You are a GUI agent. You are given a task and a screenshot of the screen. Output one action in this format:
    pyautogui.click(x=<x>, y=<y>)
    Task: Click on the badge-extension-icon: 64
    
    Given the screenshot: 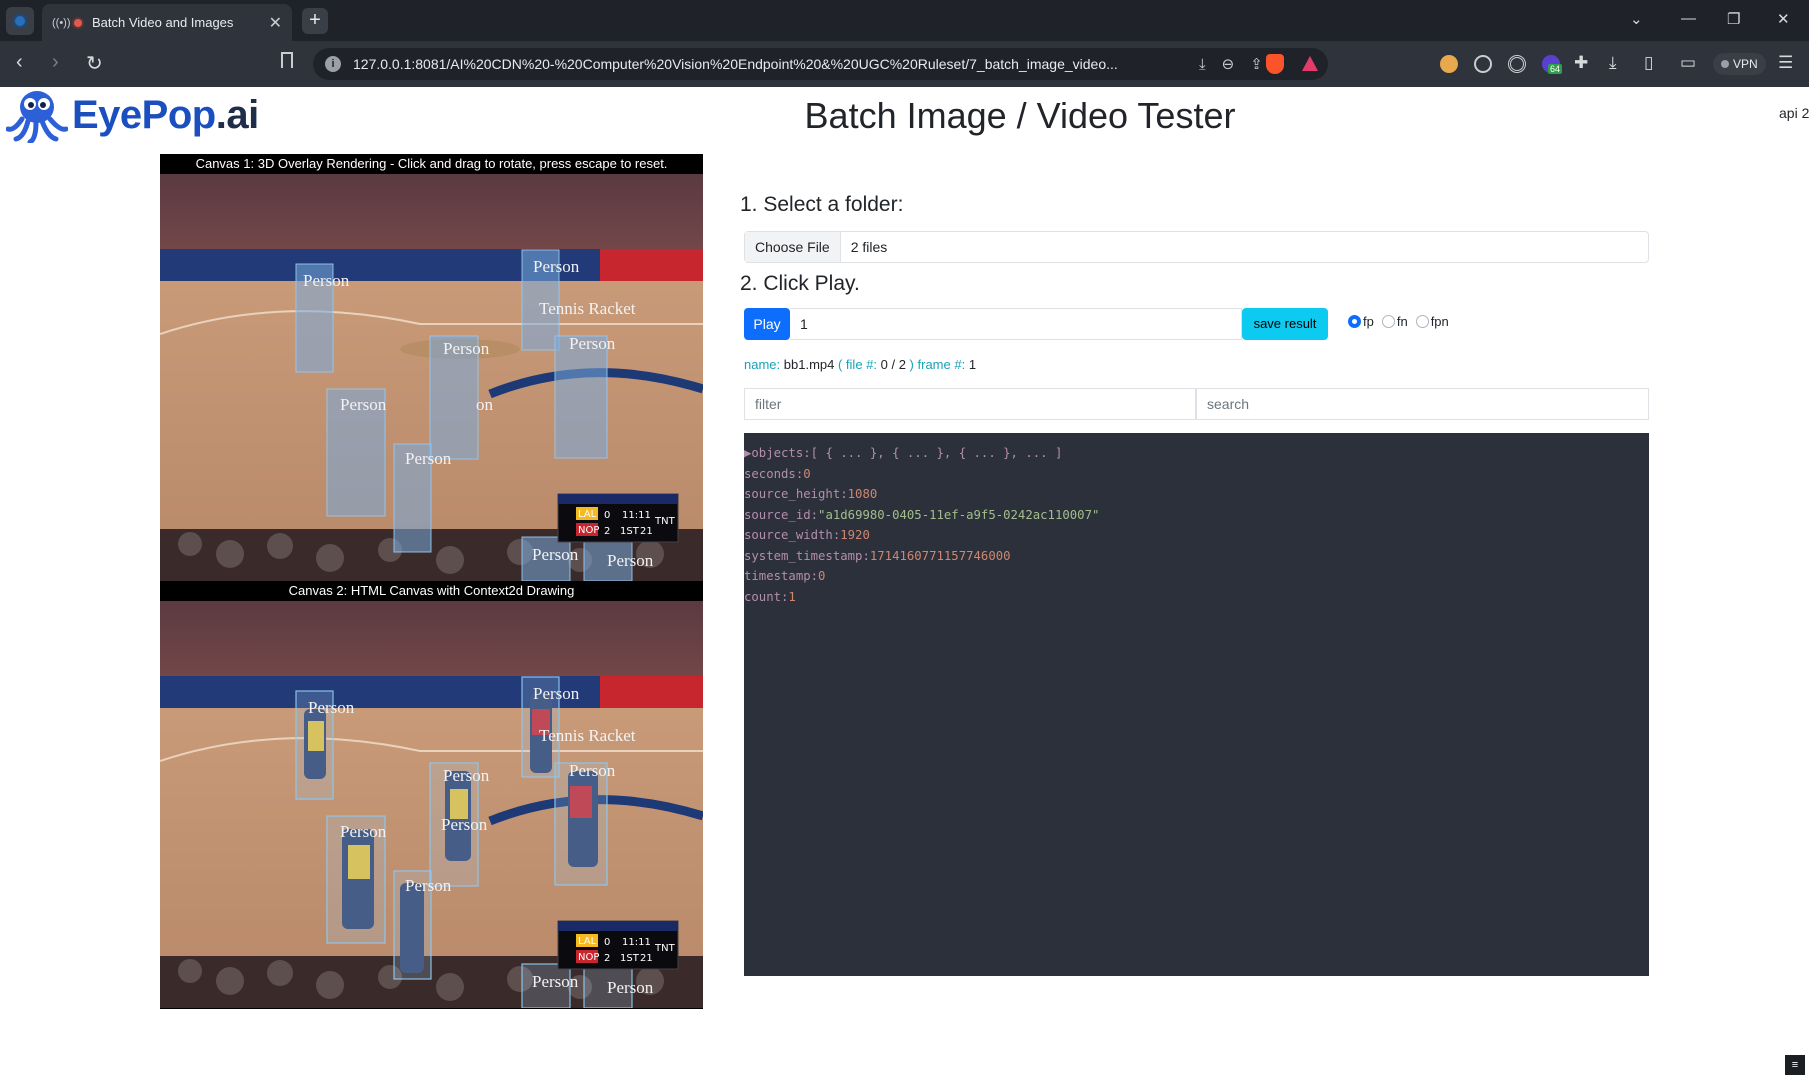 What is the action you would take?
    pyautogui.click(x=1552, y=64)
    